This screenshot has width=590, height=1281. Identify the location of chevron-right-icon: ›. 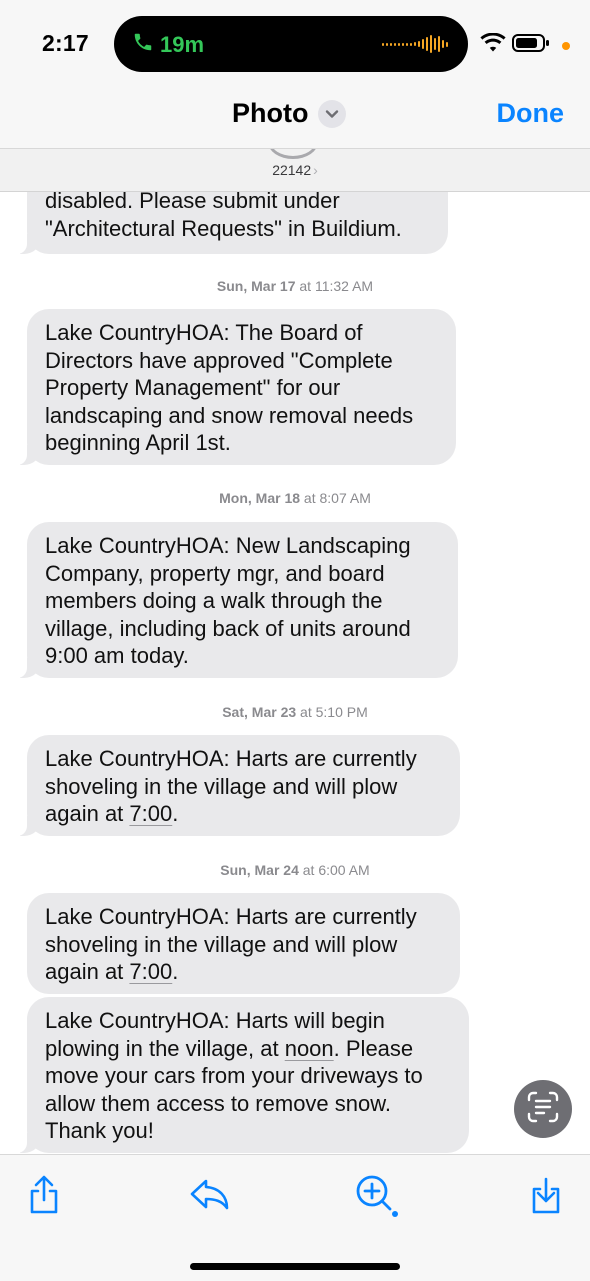
(315, 170).